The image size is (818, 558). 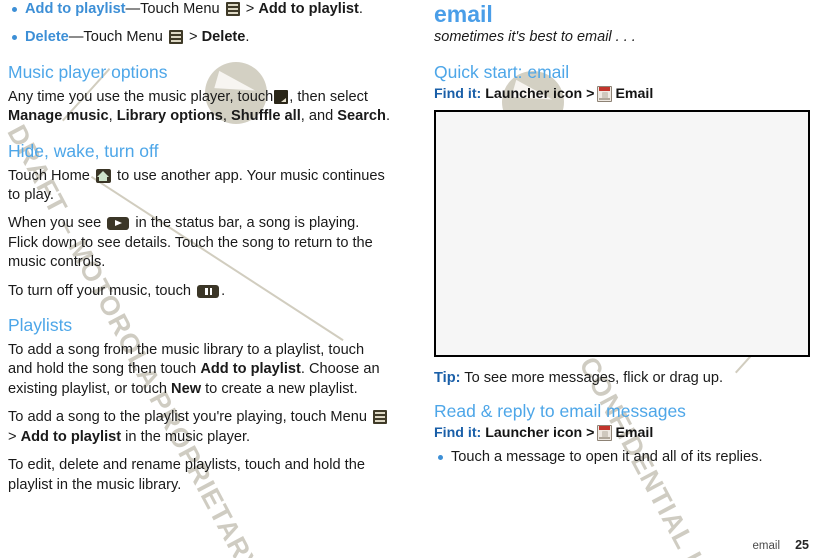 What do you see at coordinates (186, 388) in the screenshot?
I see `option-new: New` at bounding box center [186, 388].